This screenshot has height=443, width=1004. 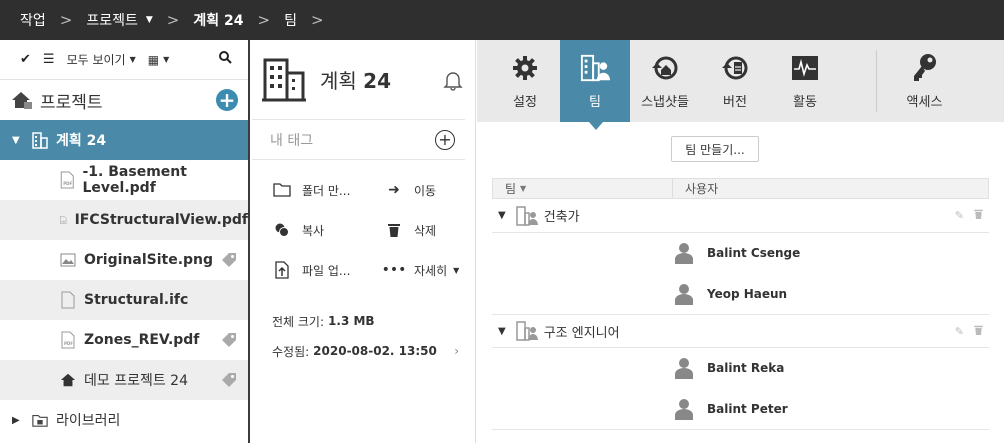 I want to click on details-header: 계획 24, so click(x=358, y=80).